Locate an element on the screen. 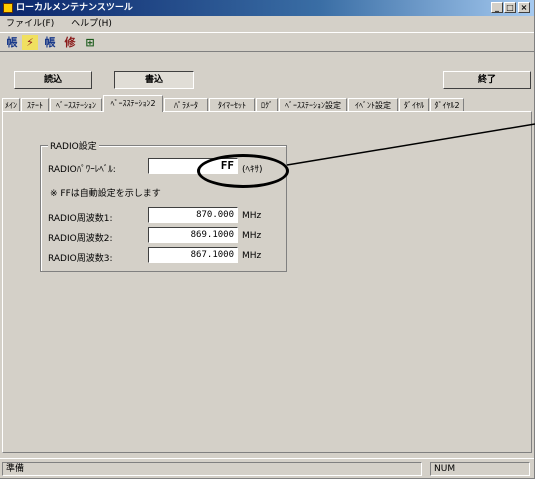 The image size is (535, 479). tab-base-station-2: ﾍﾞｰｽｽﾃｰｼｮﾝ2 is located at coordinates (133, 103).